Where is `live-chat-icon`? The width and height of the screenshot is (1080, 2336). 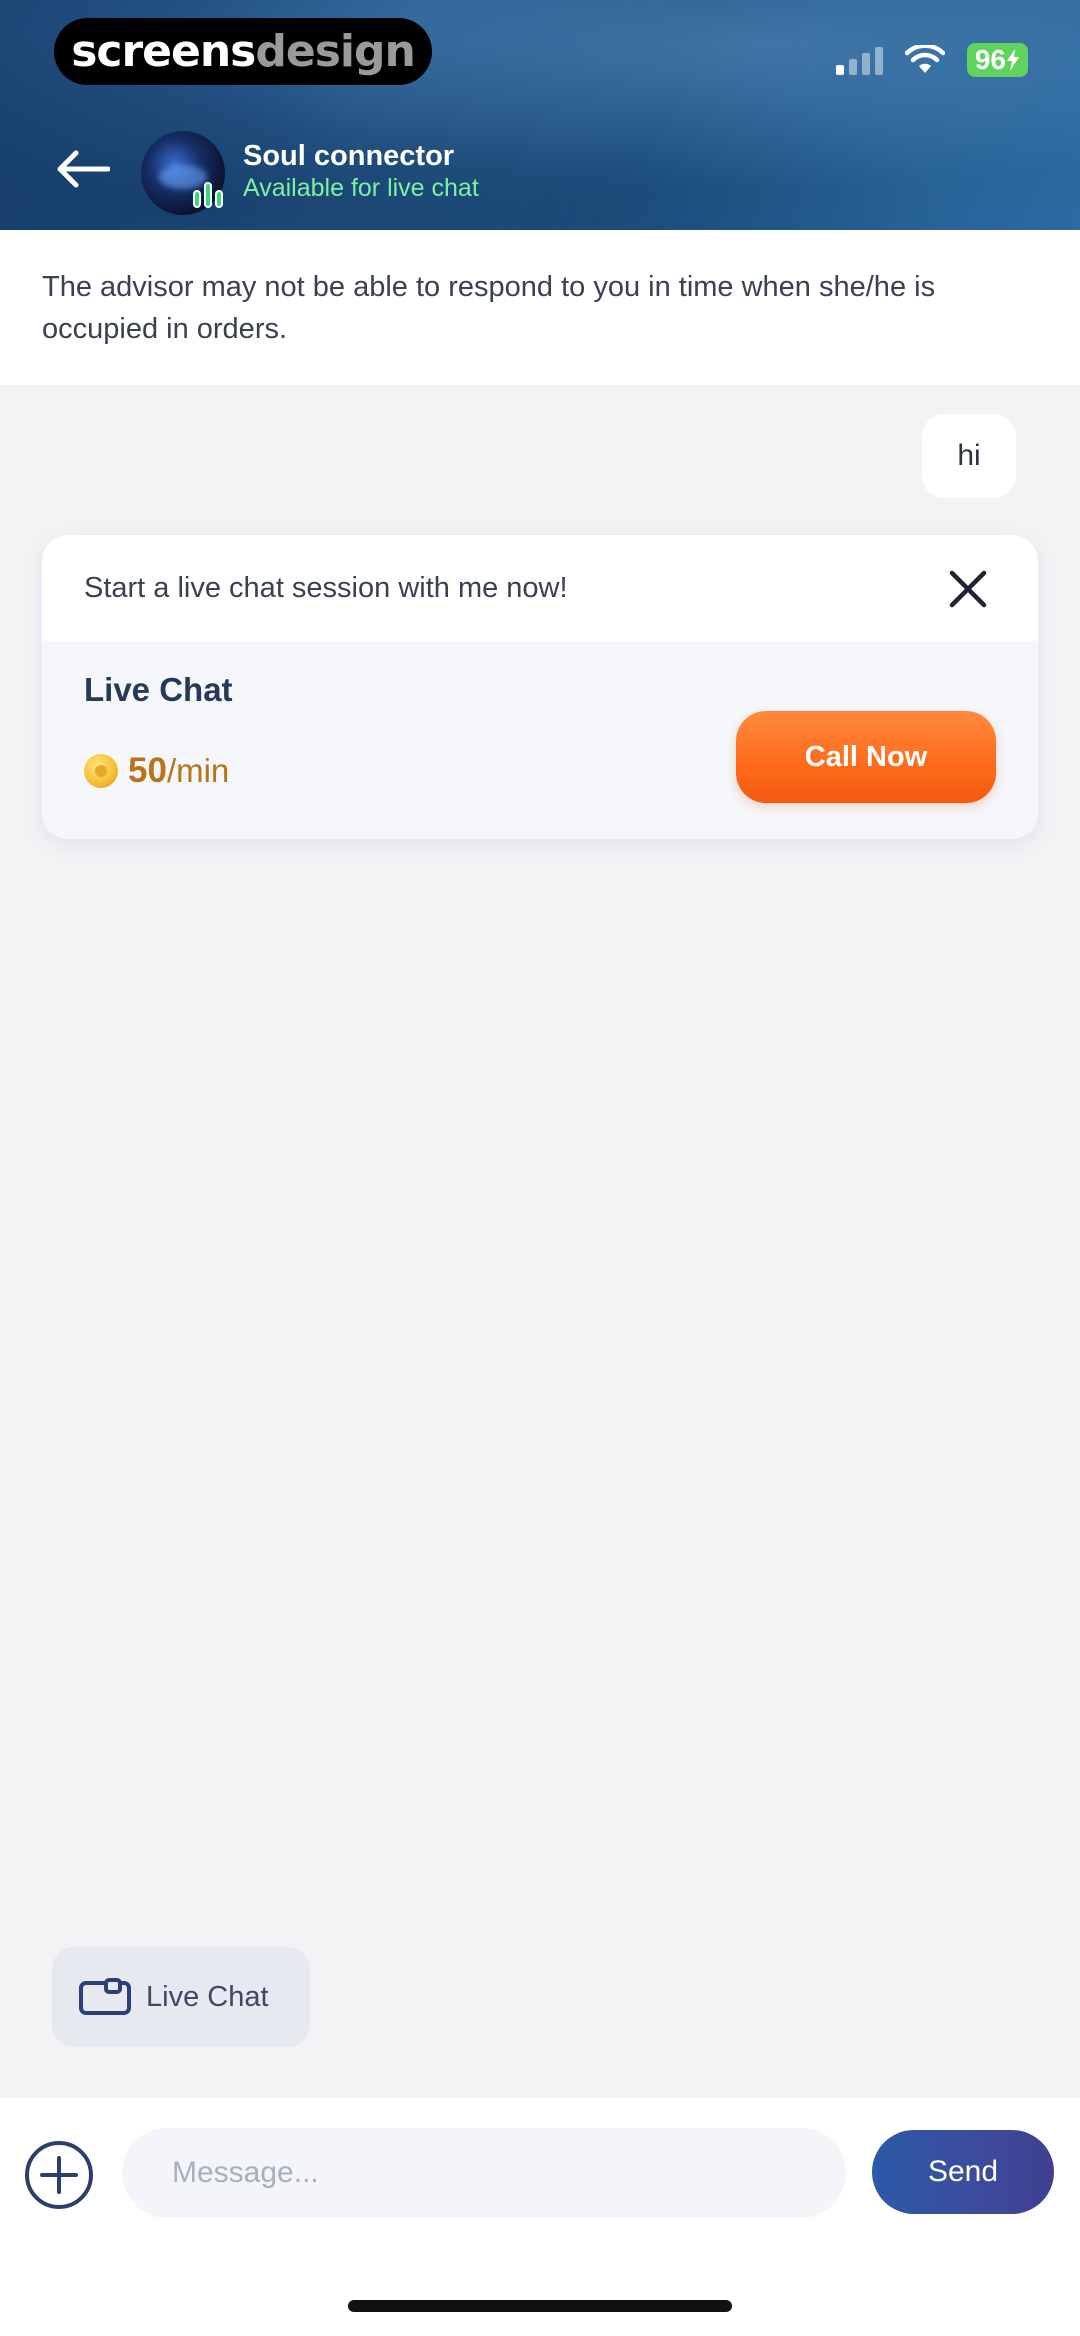
live-chat-icon is located at coordinates (105, 1996).